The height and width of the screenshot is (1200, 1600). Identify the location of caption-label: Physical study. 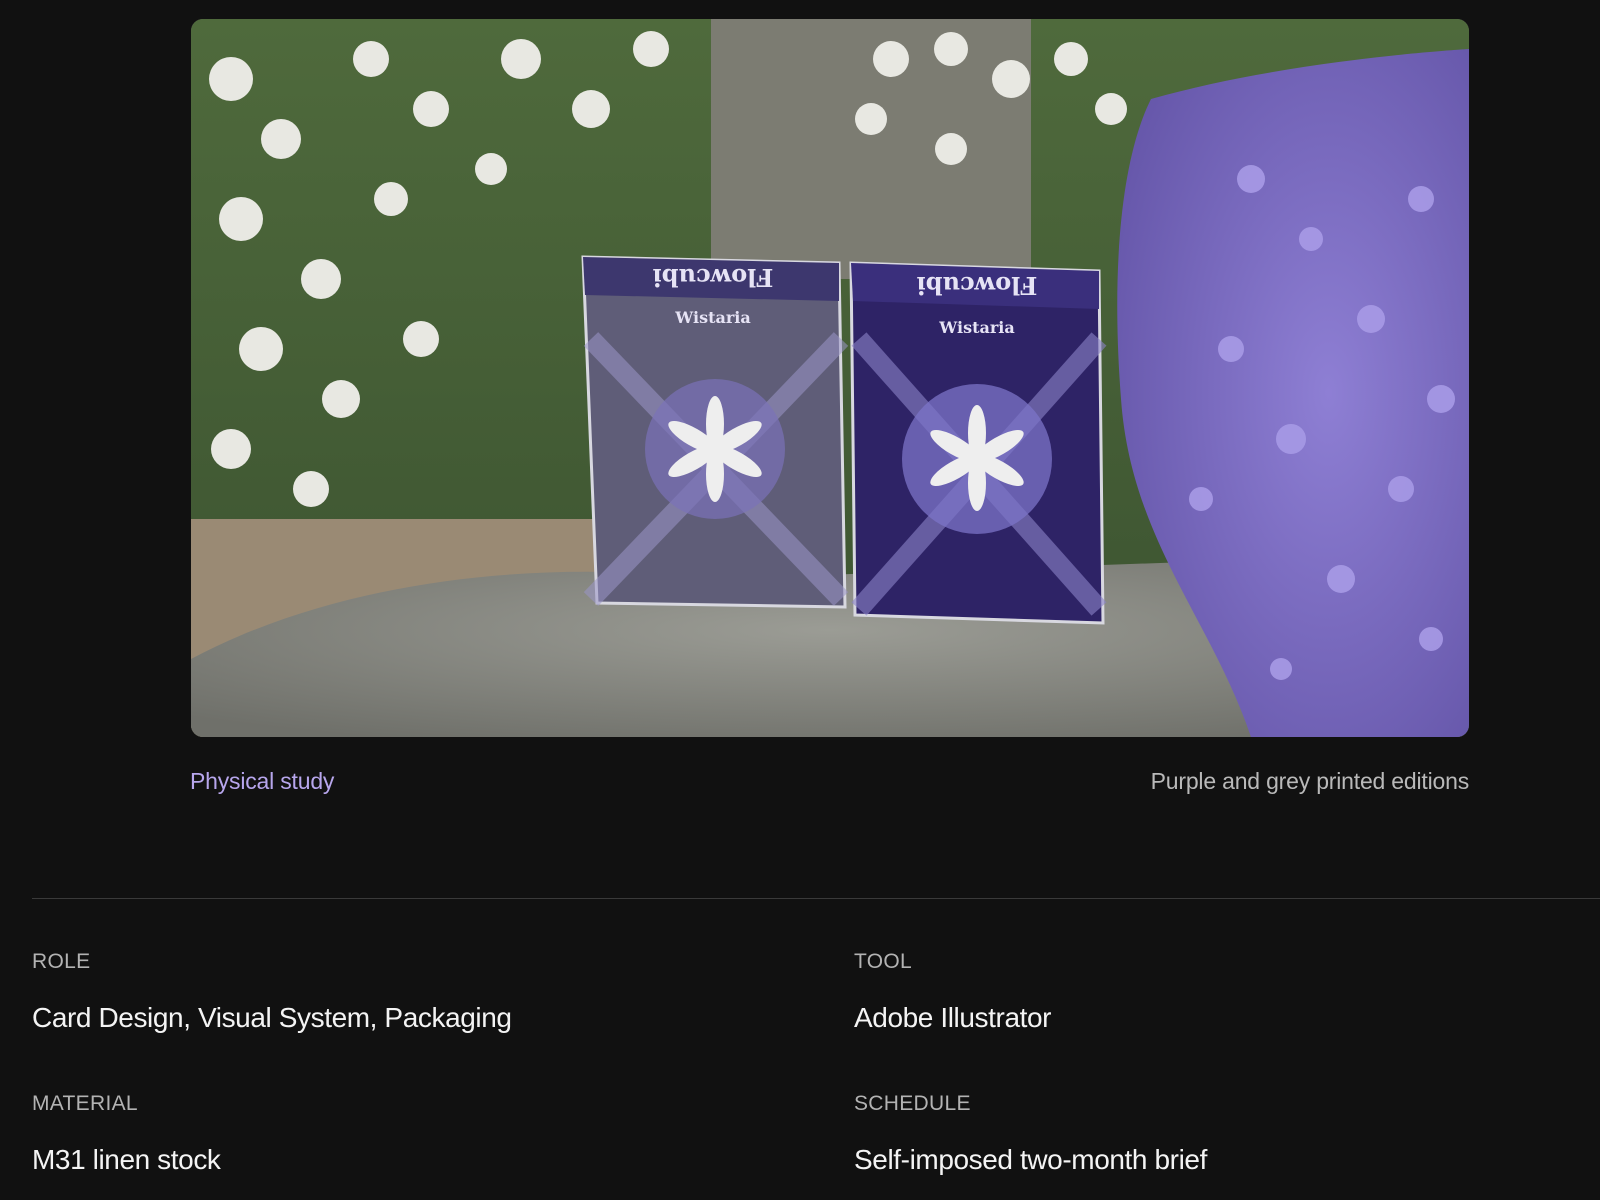
(262, 781).